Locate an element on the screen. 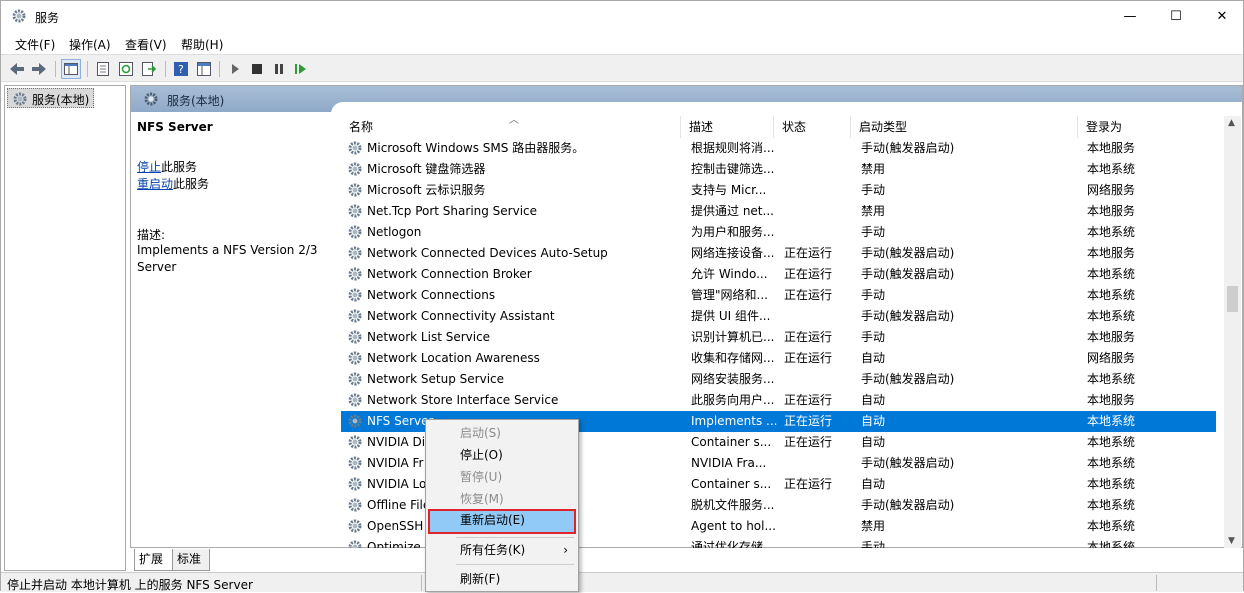  service-logon-cell: 网络服务 is located at coordinates (1111, 190).